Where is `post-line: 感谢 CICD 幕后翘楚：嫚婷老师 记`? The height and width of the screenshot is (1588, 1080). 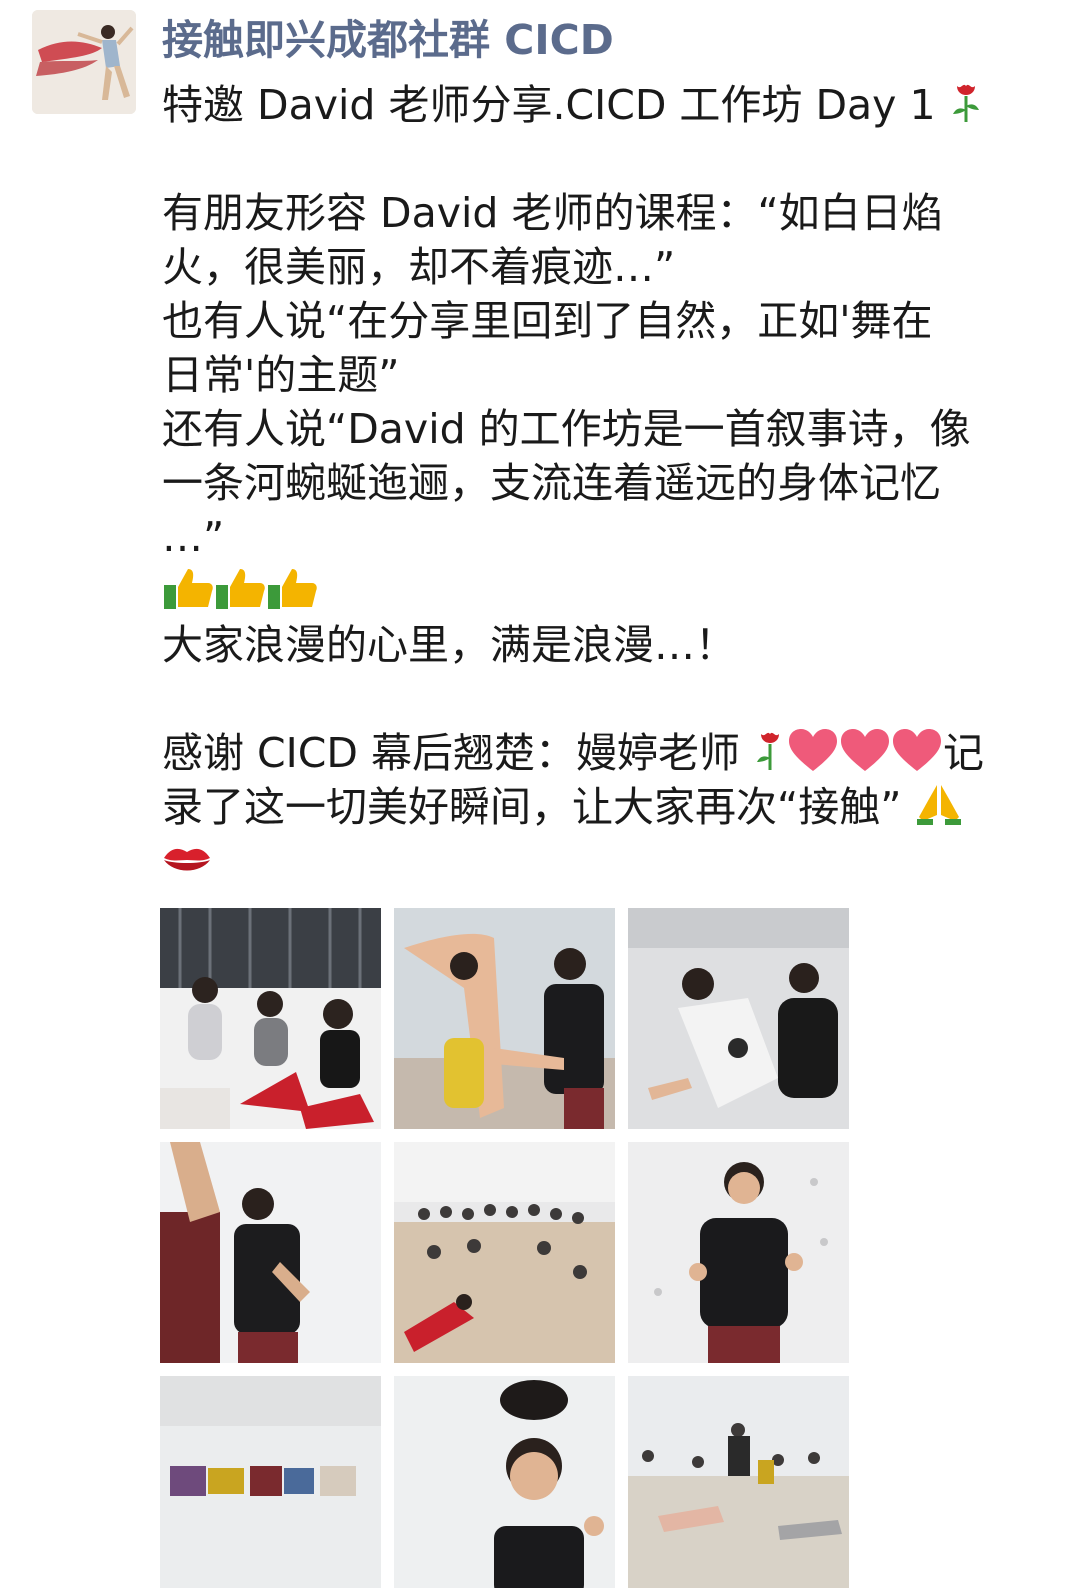
post-line: 感谢 CICD 幕后翘楚：嫚婷老师 记 is located at coordinates (602, 753).